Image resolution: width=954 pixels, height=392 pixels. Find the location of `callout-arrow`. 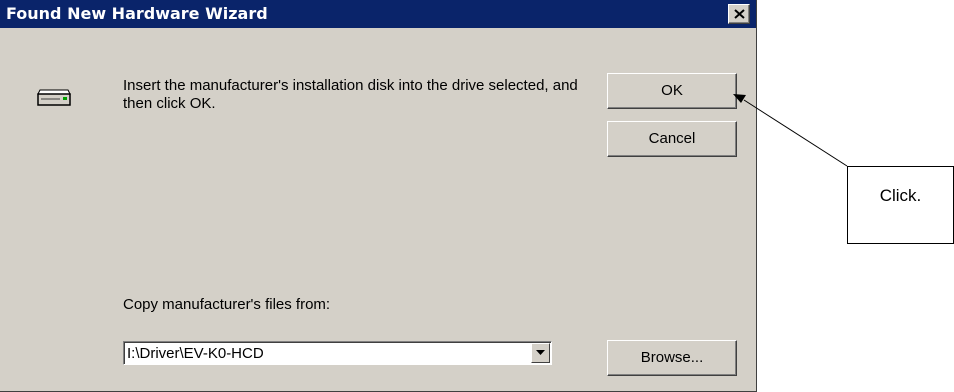

callout-arrow is located at coordinates (790, 130).